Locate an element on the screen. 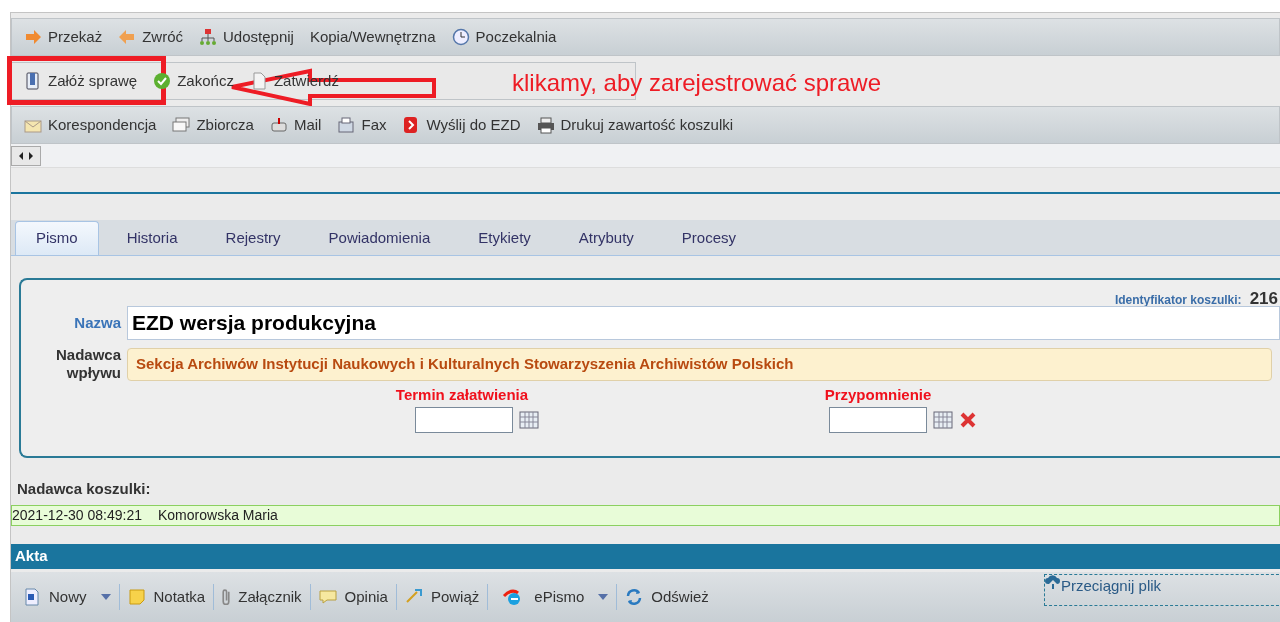 Image resolution: width=1280 pixels, height=622 pixels. person-name: Komorowska Maria is located at coordinates (218, 515).